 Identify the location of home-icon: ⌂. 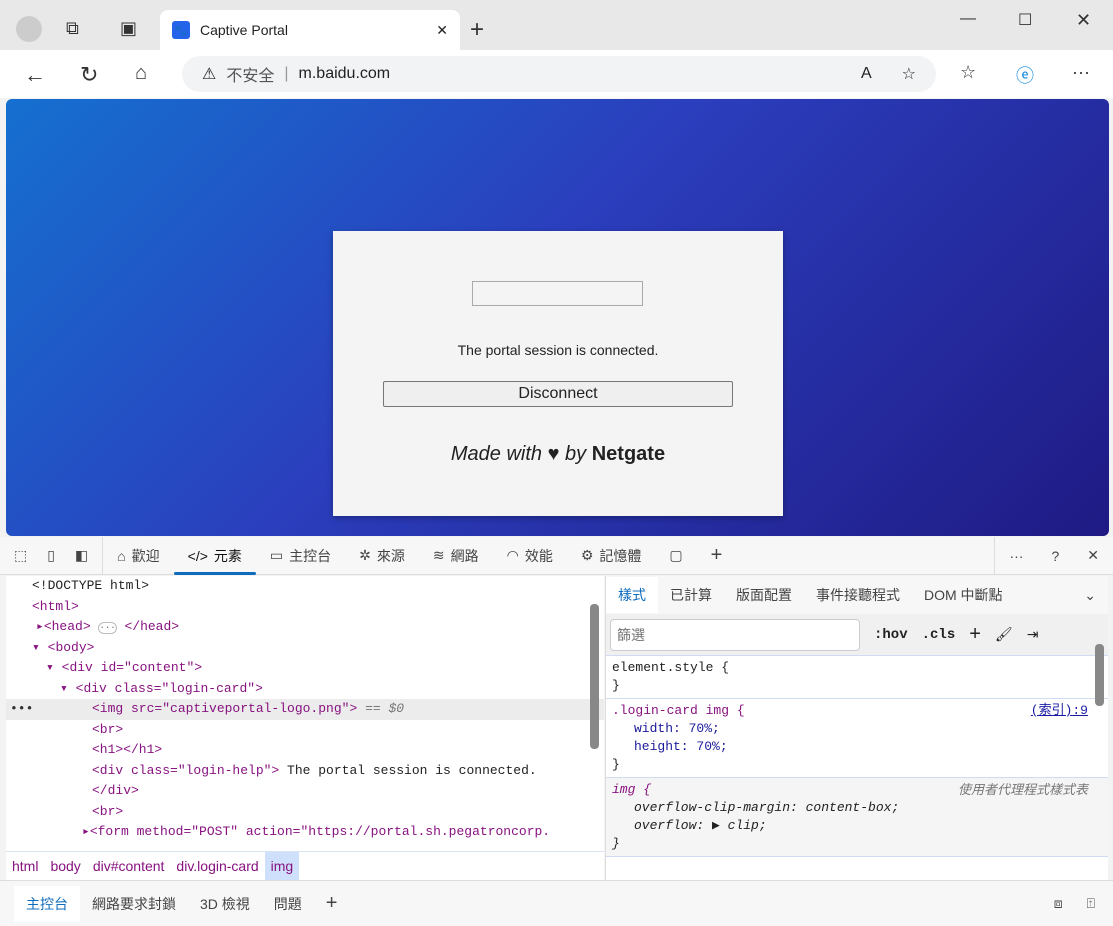
(141, 73).